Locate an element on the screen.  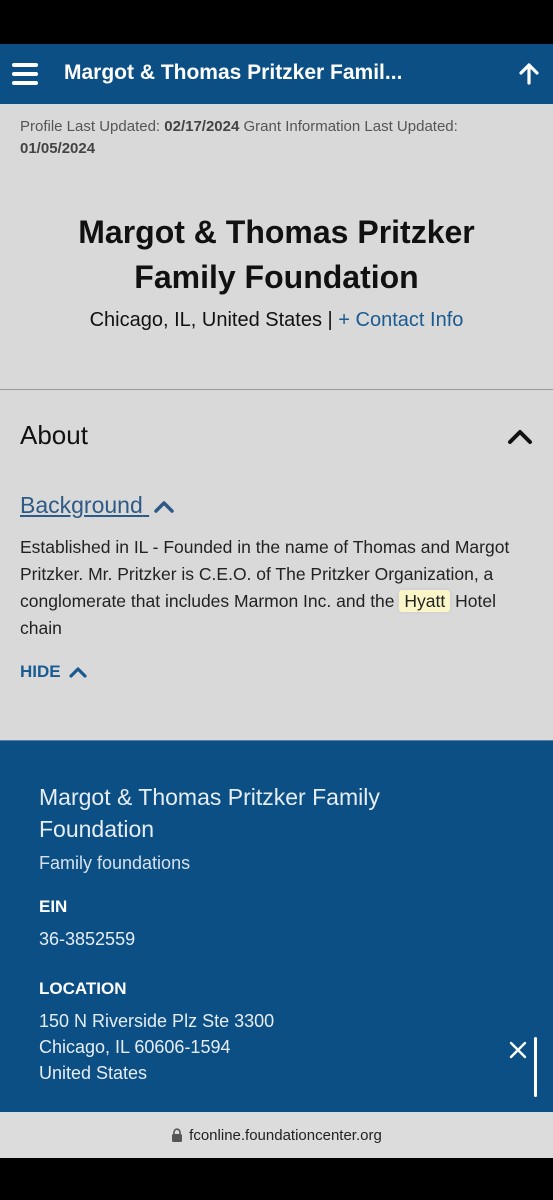
lock-icon is located at coordinates (177, 1135).